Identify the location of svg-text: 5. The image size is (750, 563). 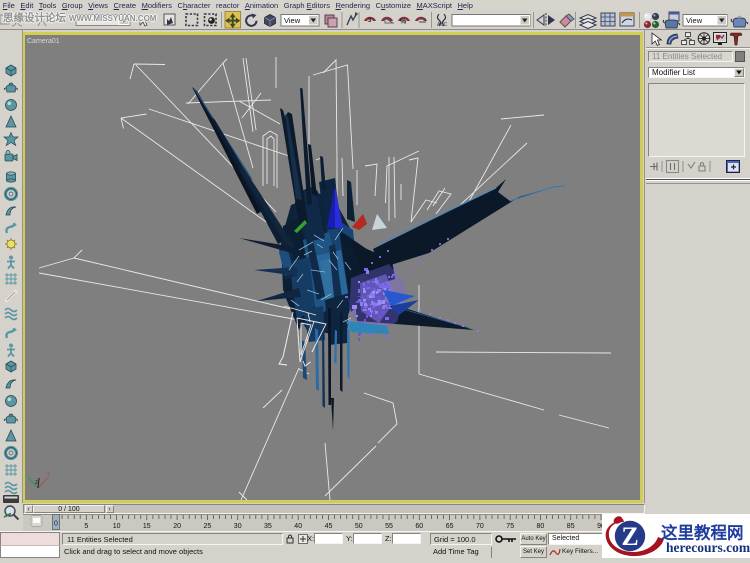
(86, 526).